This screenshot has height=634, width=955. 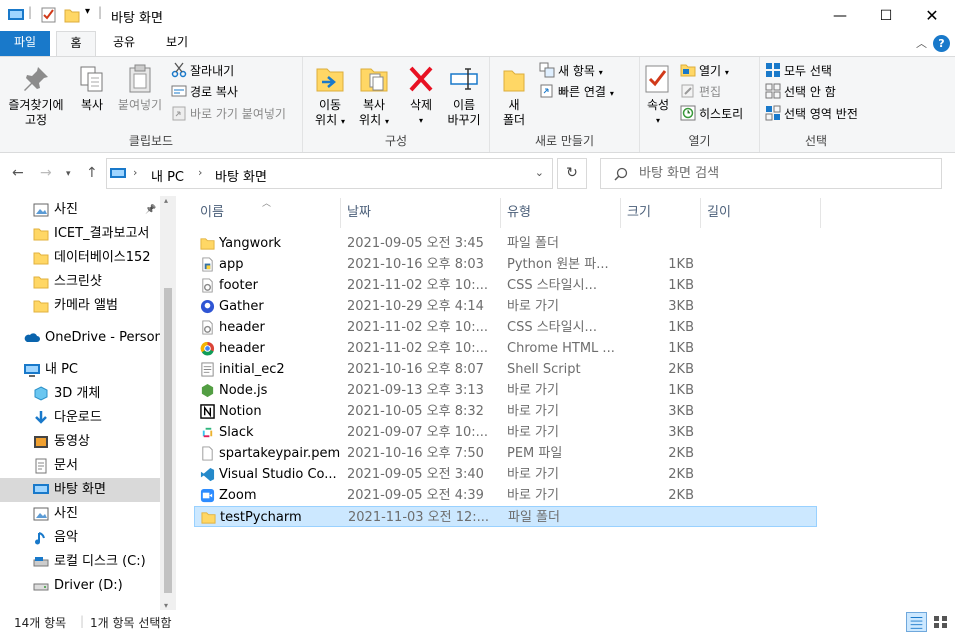 What do you see at coordinates (415, 369) in the screenshot?
I see `file-date: 2021-10-16 오후 8:07` at bounding box center [415, 369].